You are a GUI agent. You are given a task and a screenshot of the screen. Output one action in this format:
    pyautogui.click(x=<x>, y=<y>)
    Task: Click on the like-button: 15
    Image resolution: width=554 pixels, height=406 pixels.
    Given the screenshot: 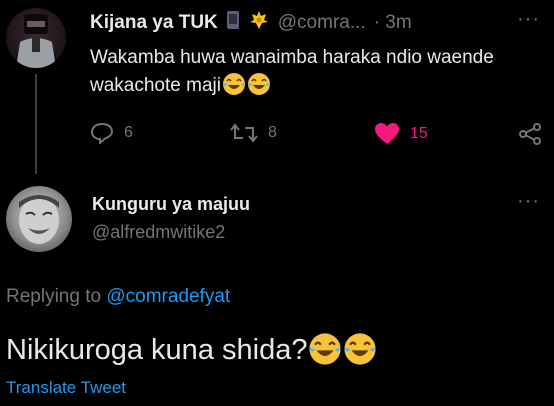 What is the action you would take?
    pyautogui.click(x=401, y=134)
    